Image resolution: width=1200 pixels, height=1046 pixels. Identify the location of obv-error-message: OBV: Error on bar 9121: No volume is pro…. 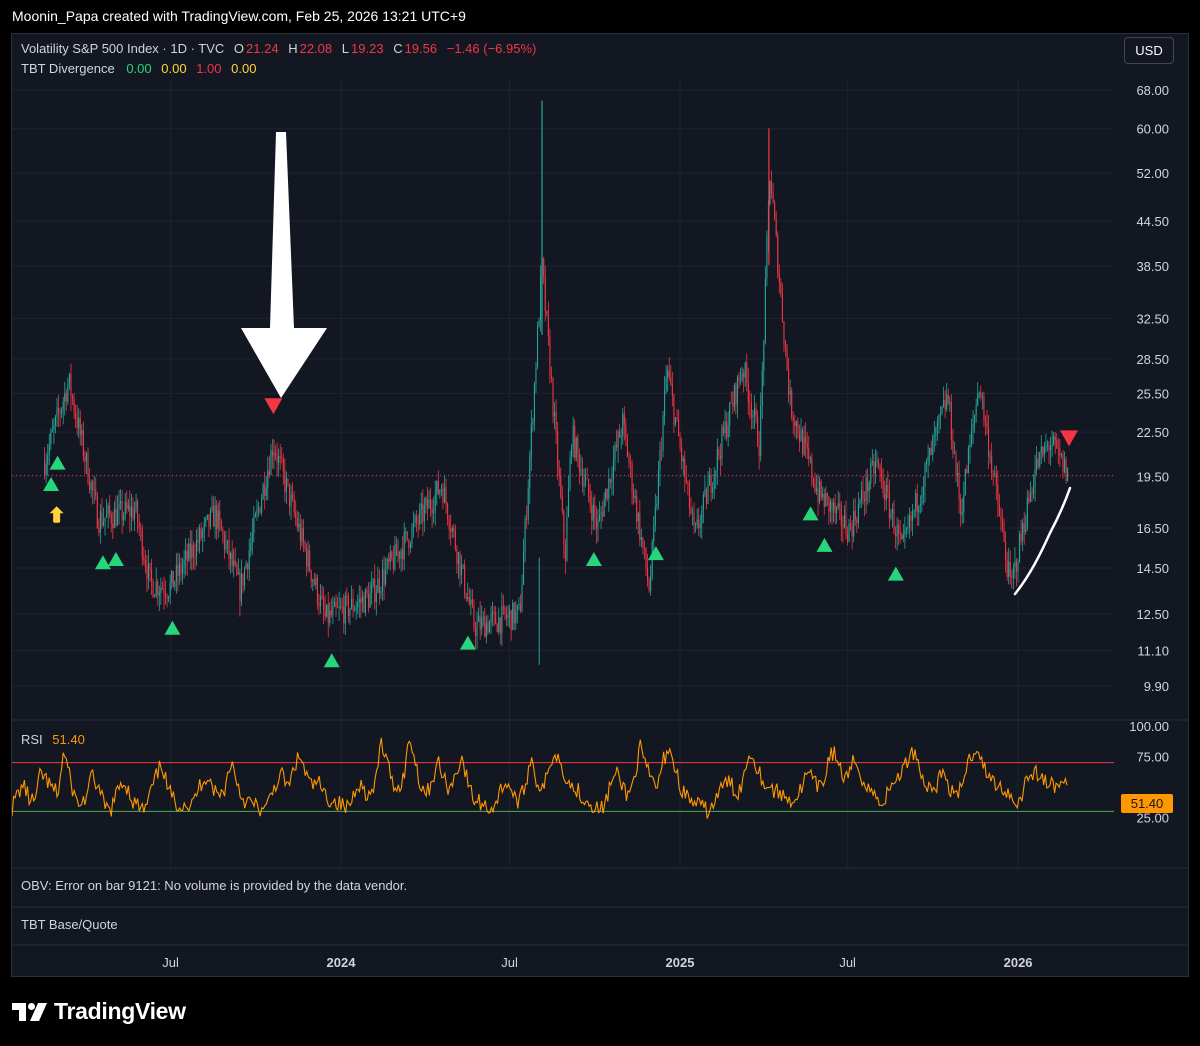
(214, 885).